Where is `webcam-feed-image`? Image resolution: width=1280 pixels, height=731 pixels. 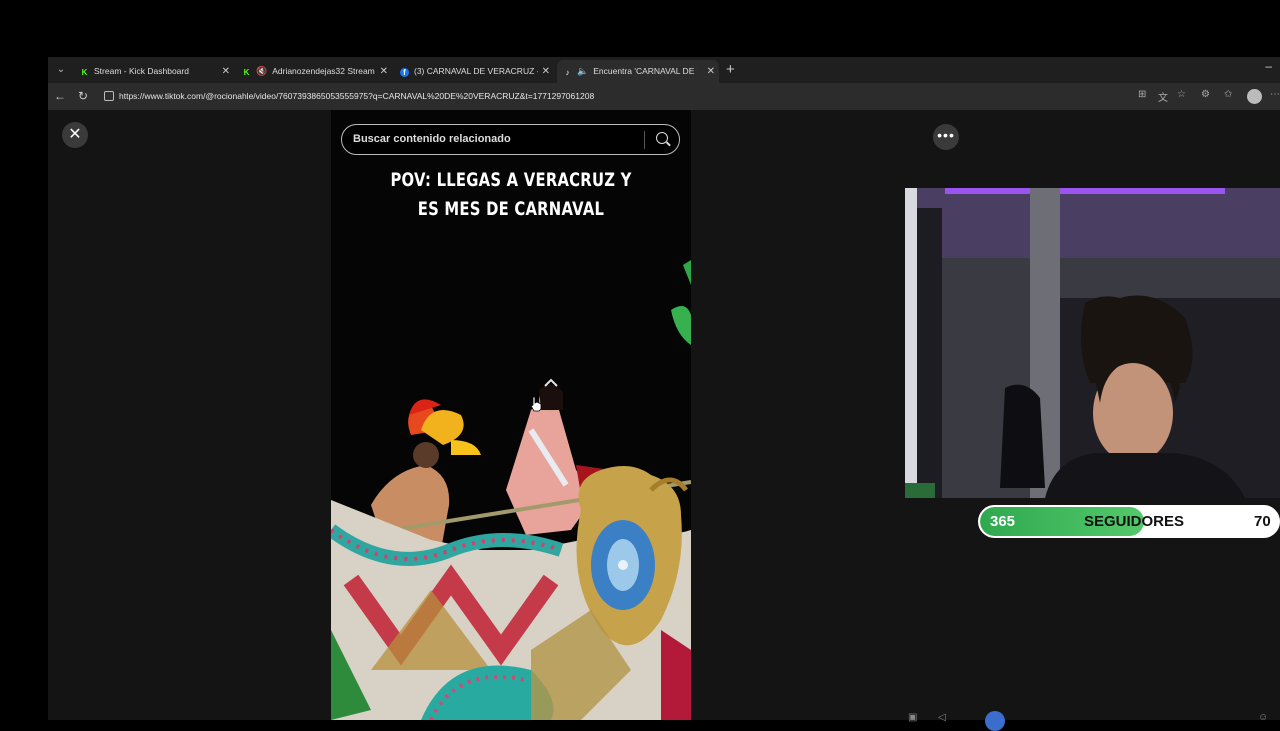 webcam-feed-image is located at coordinates (1092, 343).